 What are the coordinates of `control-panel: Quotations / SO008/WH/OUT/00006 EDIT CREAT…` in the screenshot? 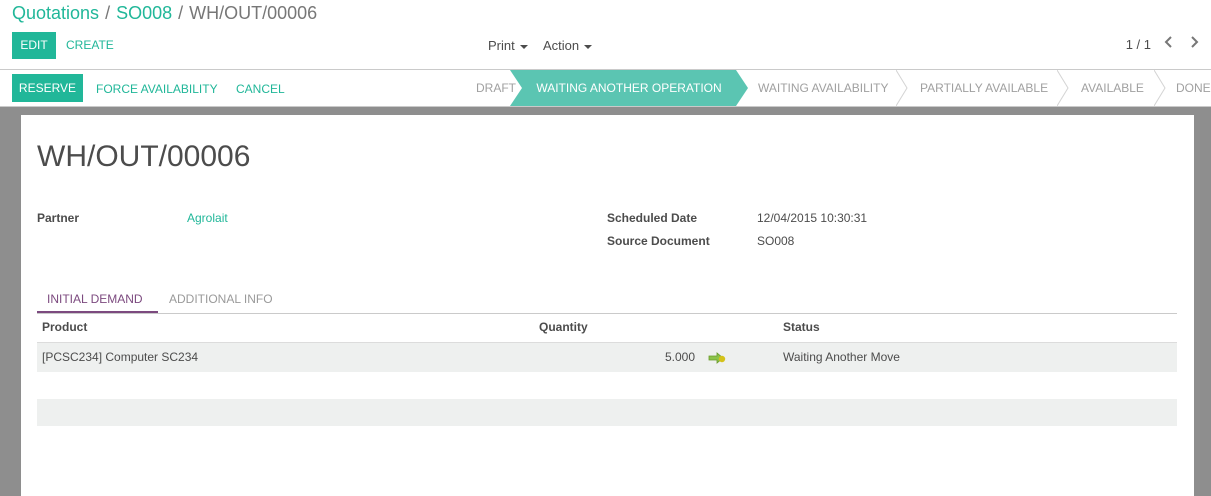 It's located at (605, 35).